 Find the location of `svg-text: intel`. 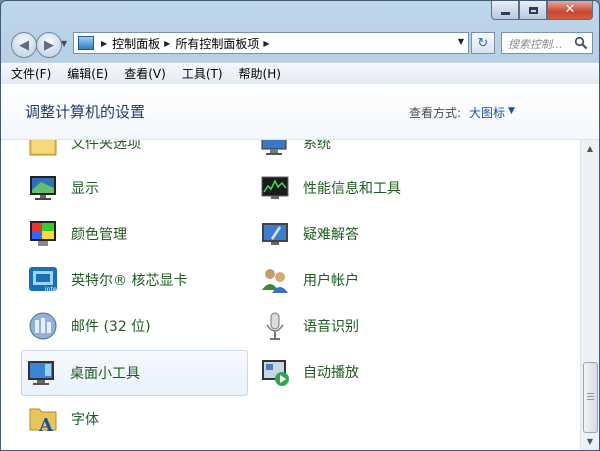

svg-text: intel is located at coordinates (52, 289).